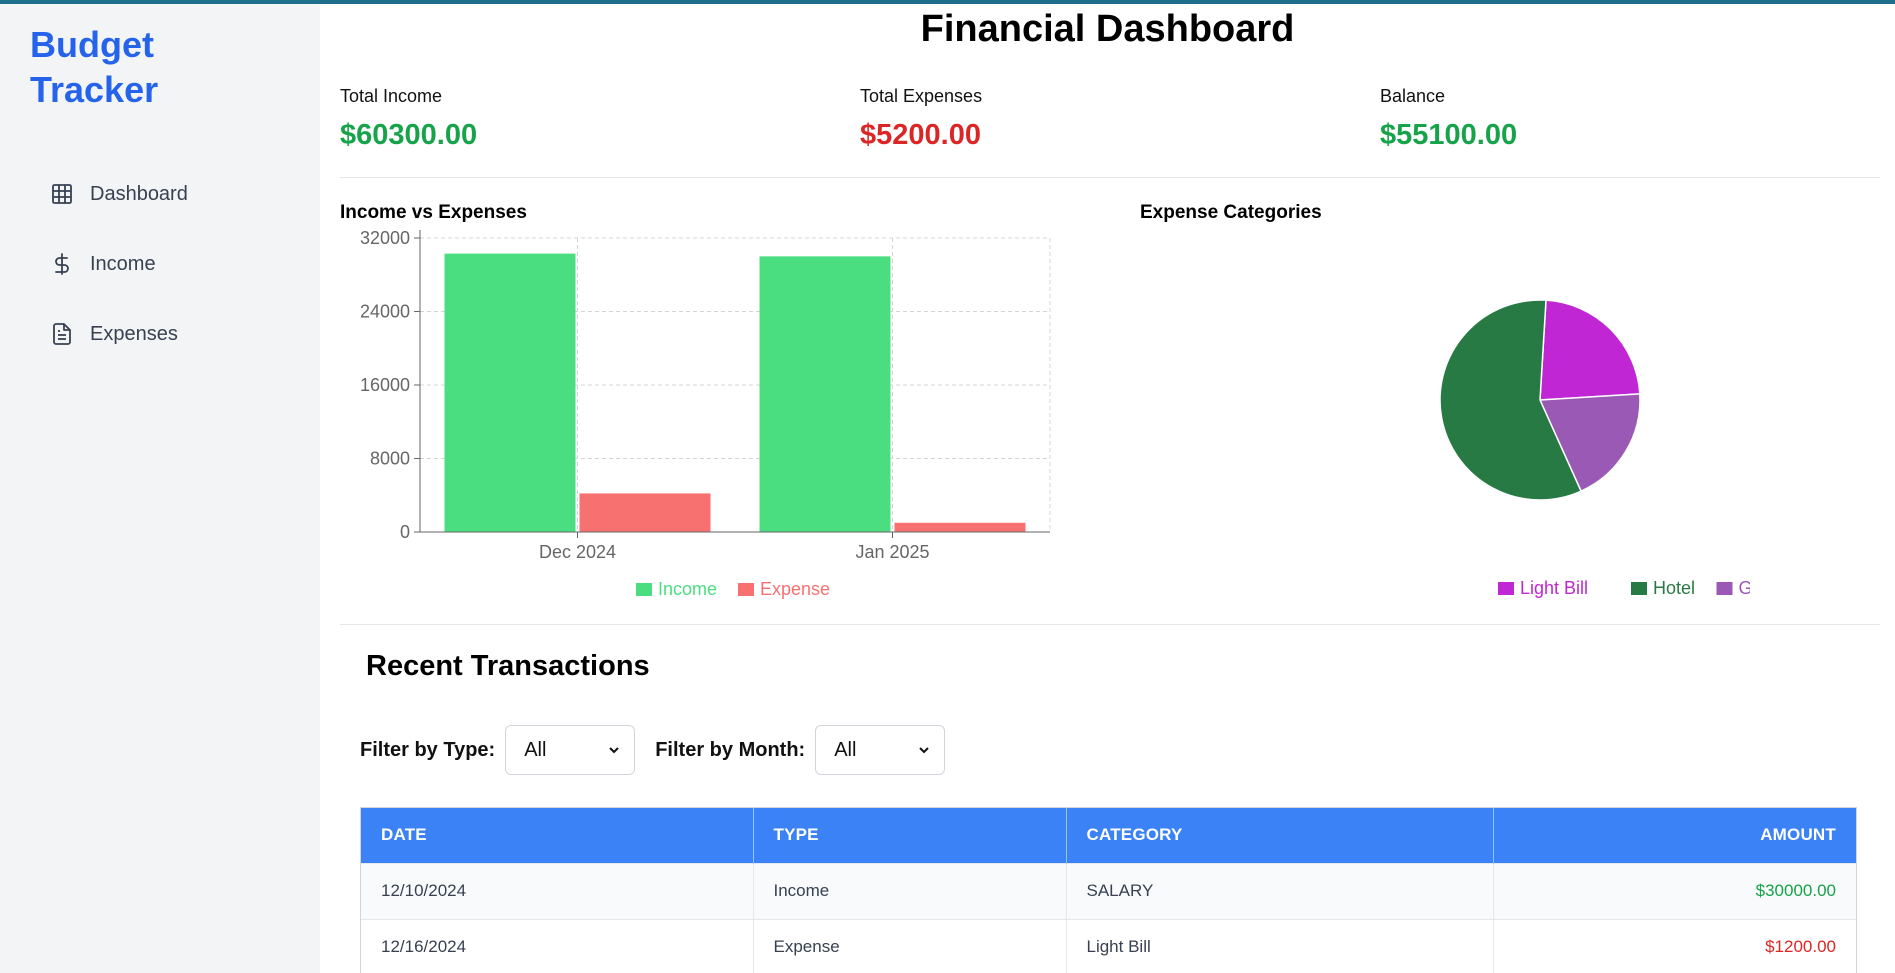  I want to click on cell-amount: $30000.00, so click(1674, 890).